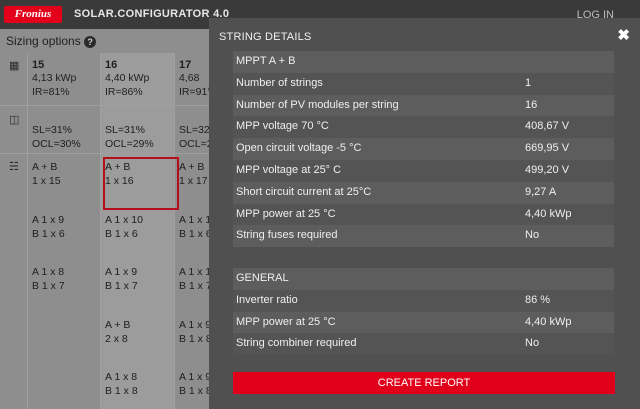 The image size is (640, 409). Describe the element at coordinates (296, 343) in the screenshot. I see `detail-label: String combiner required` at that location.